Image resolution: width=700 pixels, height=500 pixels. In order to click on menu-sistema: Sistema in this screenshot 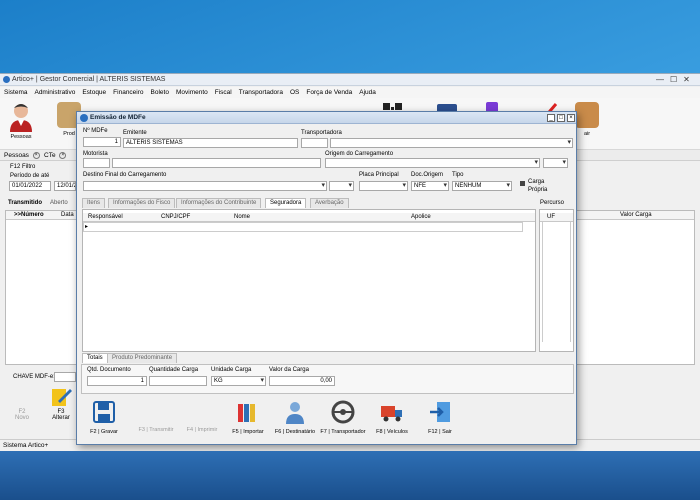, I will do `click(15, 92)`.